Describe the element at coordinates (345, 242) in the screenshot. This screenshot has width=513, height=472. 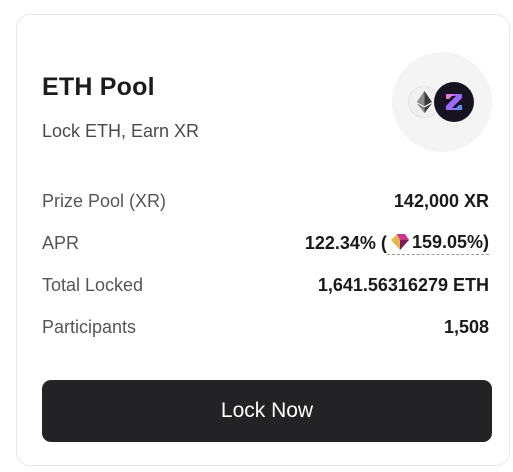
I see `apr-base: 122.34% (` at that location.